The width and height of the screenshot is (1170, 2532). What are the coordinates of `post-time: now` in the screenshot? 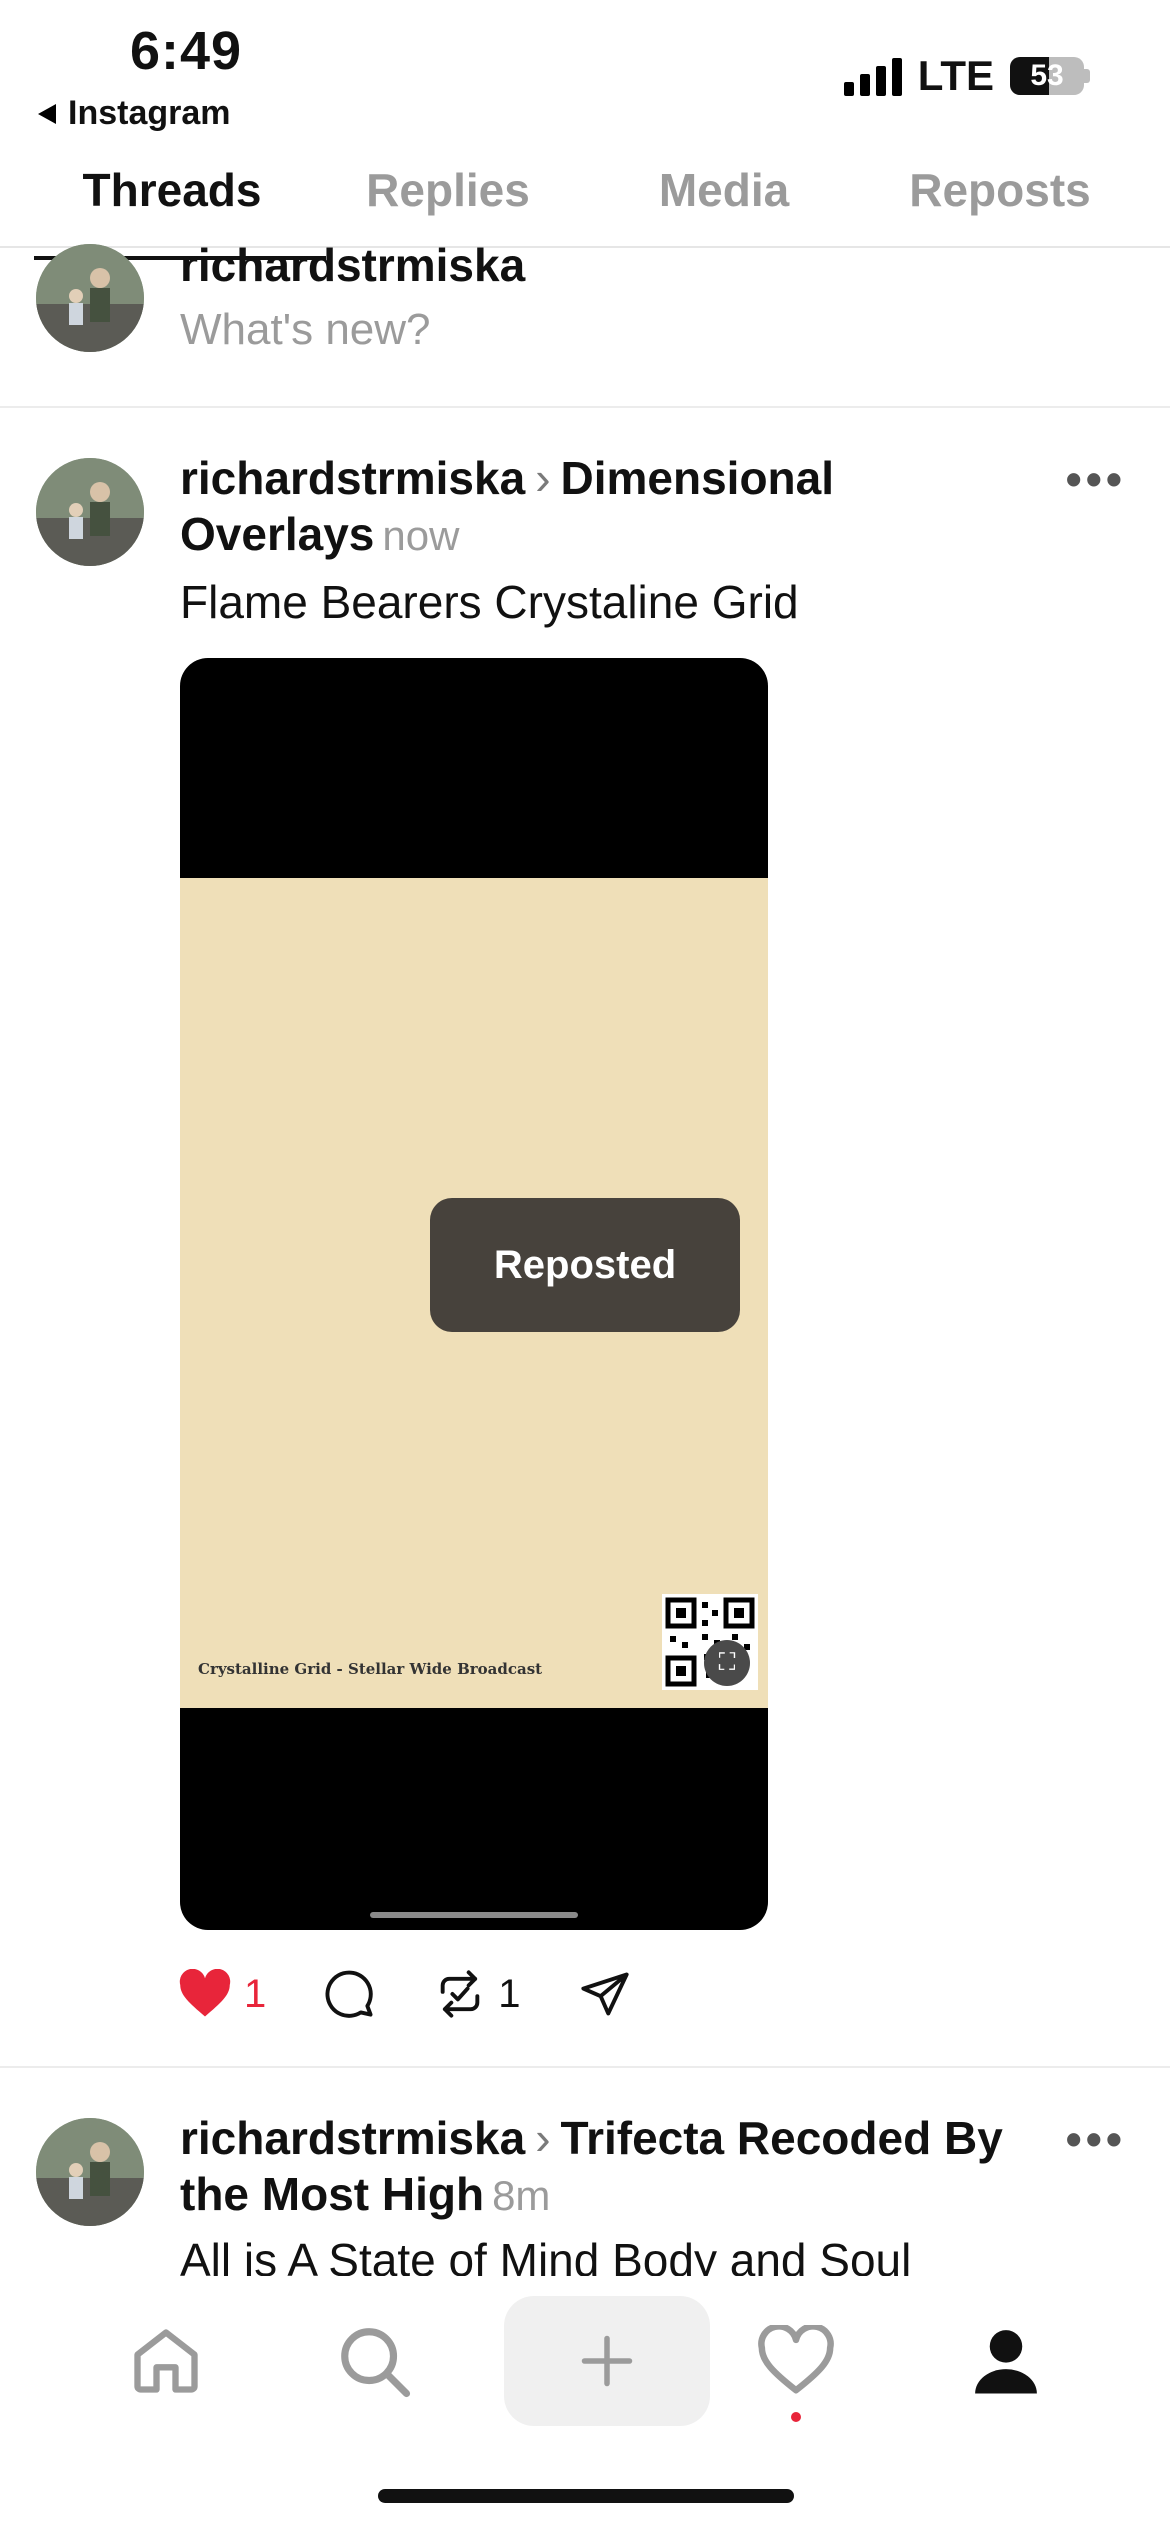 It's located at (421, 535).